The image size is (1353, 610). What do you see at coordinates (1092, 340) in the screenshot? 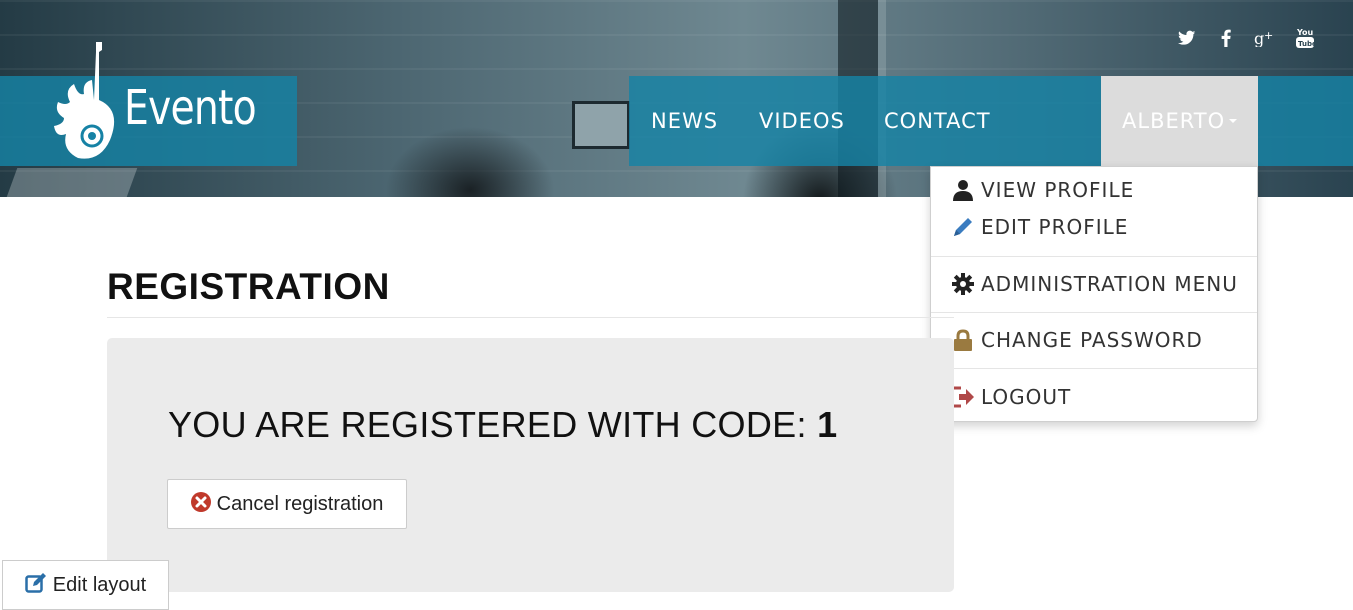
I see `menu-change-password-label: CHANGE PASSWORD` at bounding box center [1092, 340].